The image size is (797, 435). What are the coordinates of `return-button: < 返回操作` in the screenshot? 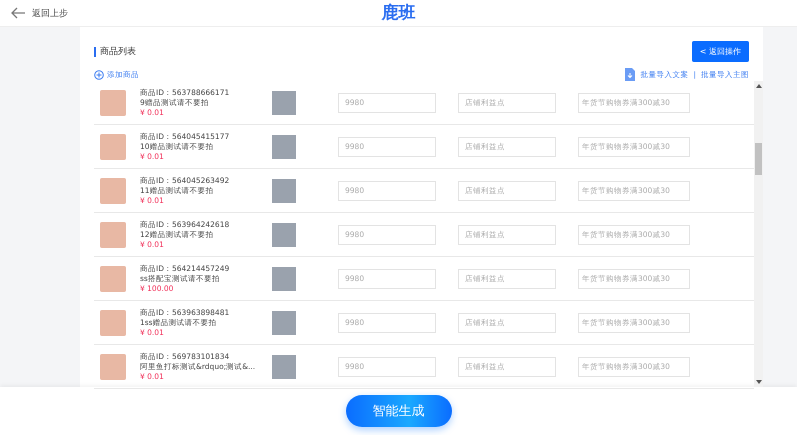 It's located at (720, 51).